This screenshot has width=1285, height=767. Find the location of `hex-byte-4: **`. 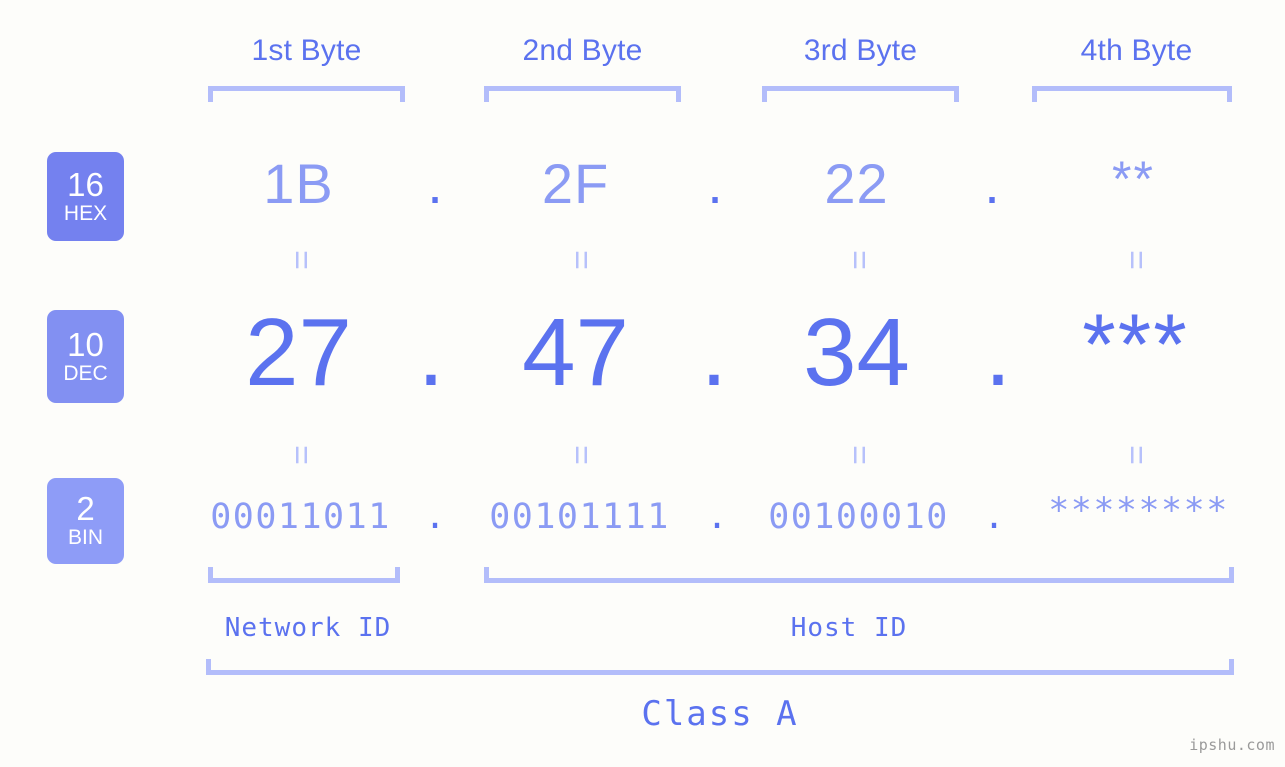

hex-byte-4: ** is located at coordinates (1133, 179).